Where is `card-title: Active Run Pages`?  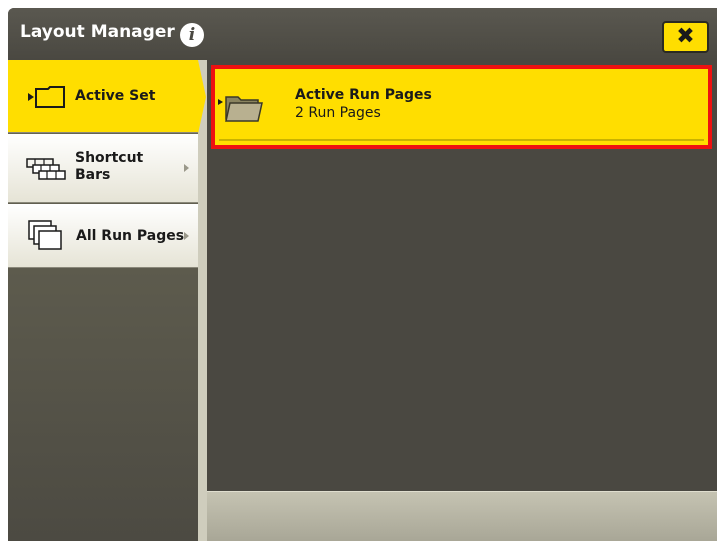
card-title: Active Run Pages is located at coordinates (363, 95).